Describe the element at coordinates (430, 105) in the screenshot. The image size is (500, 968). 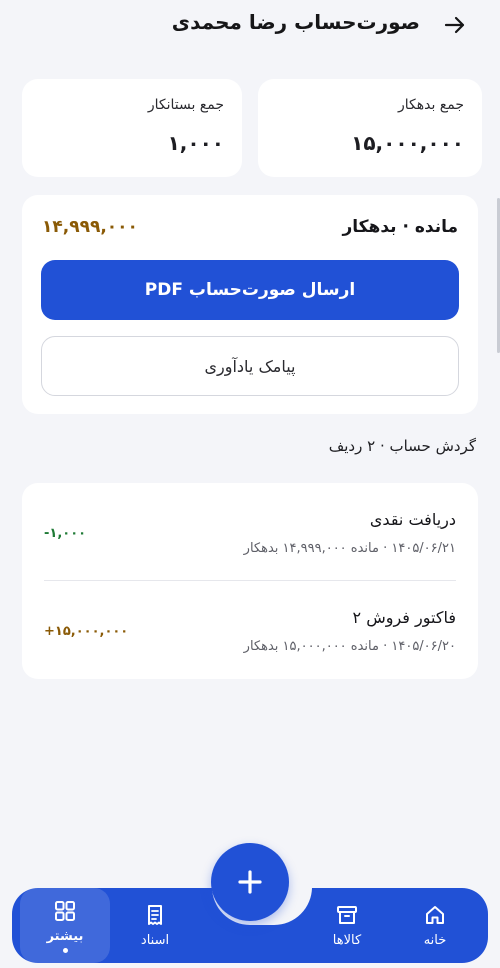
I see `debit-total-label: جمع بدهکار` at that location.